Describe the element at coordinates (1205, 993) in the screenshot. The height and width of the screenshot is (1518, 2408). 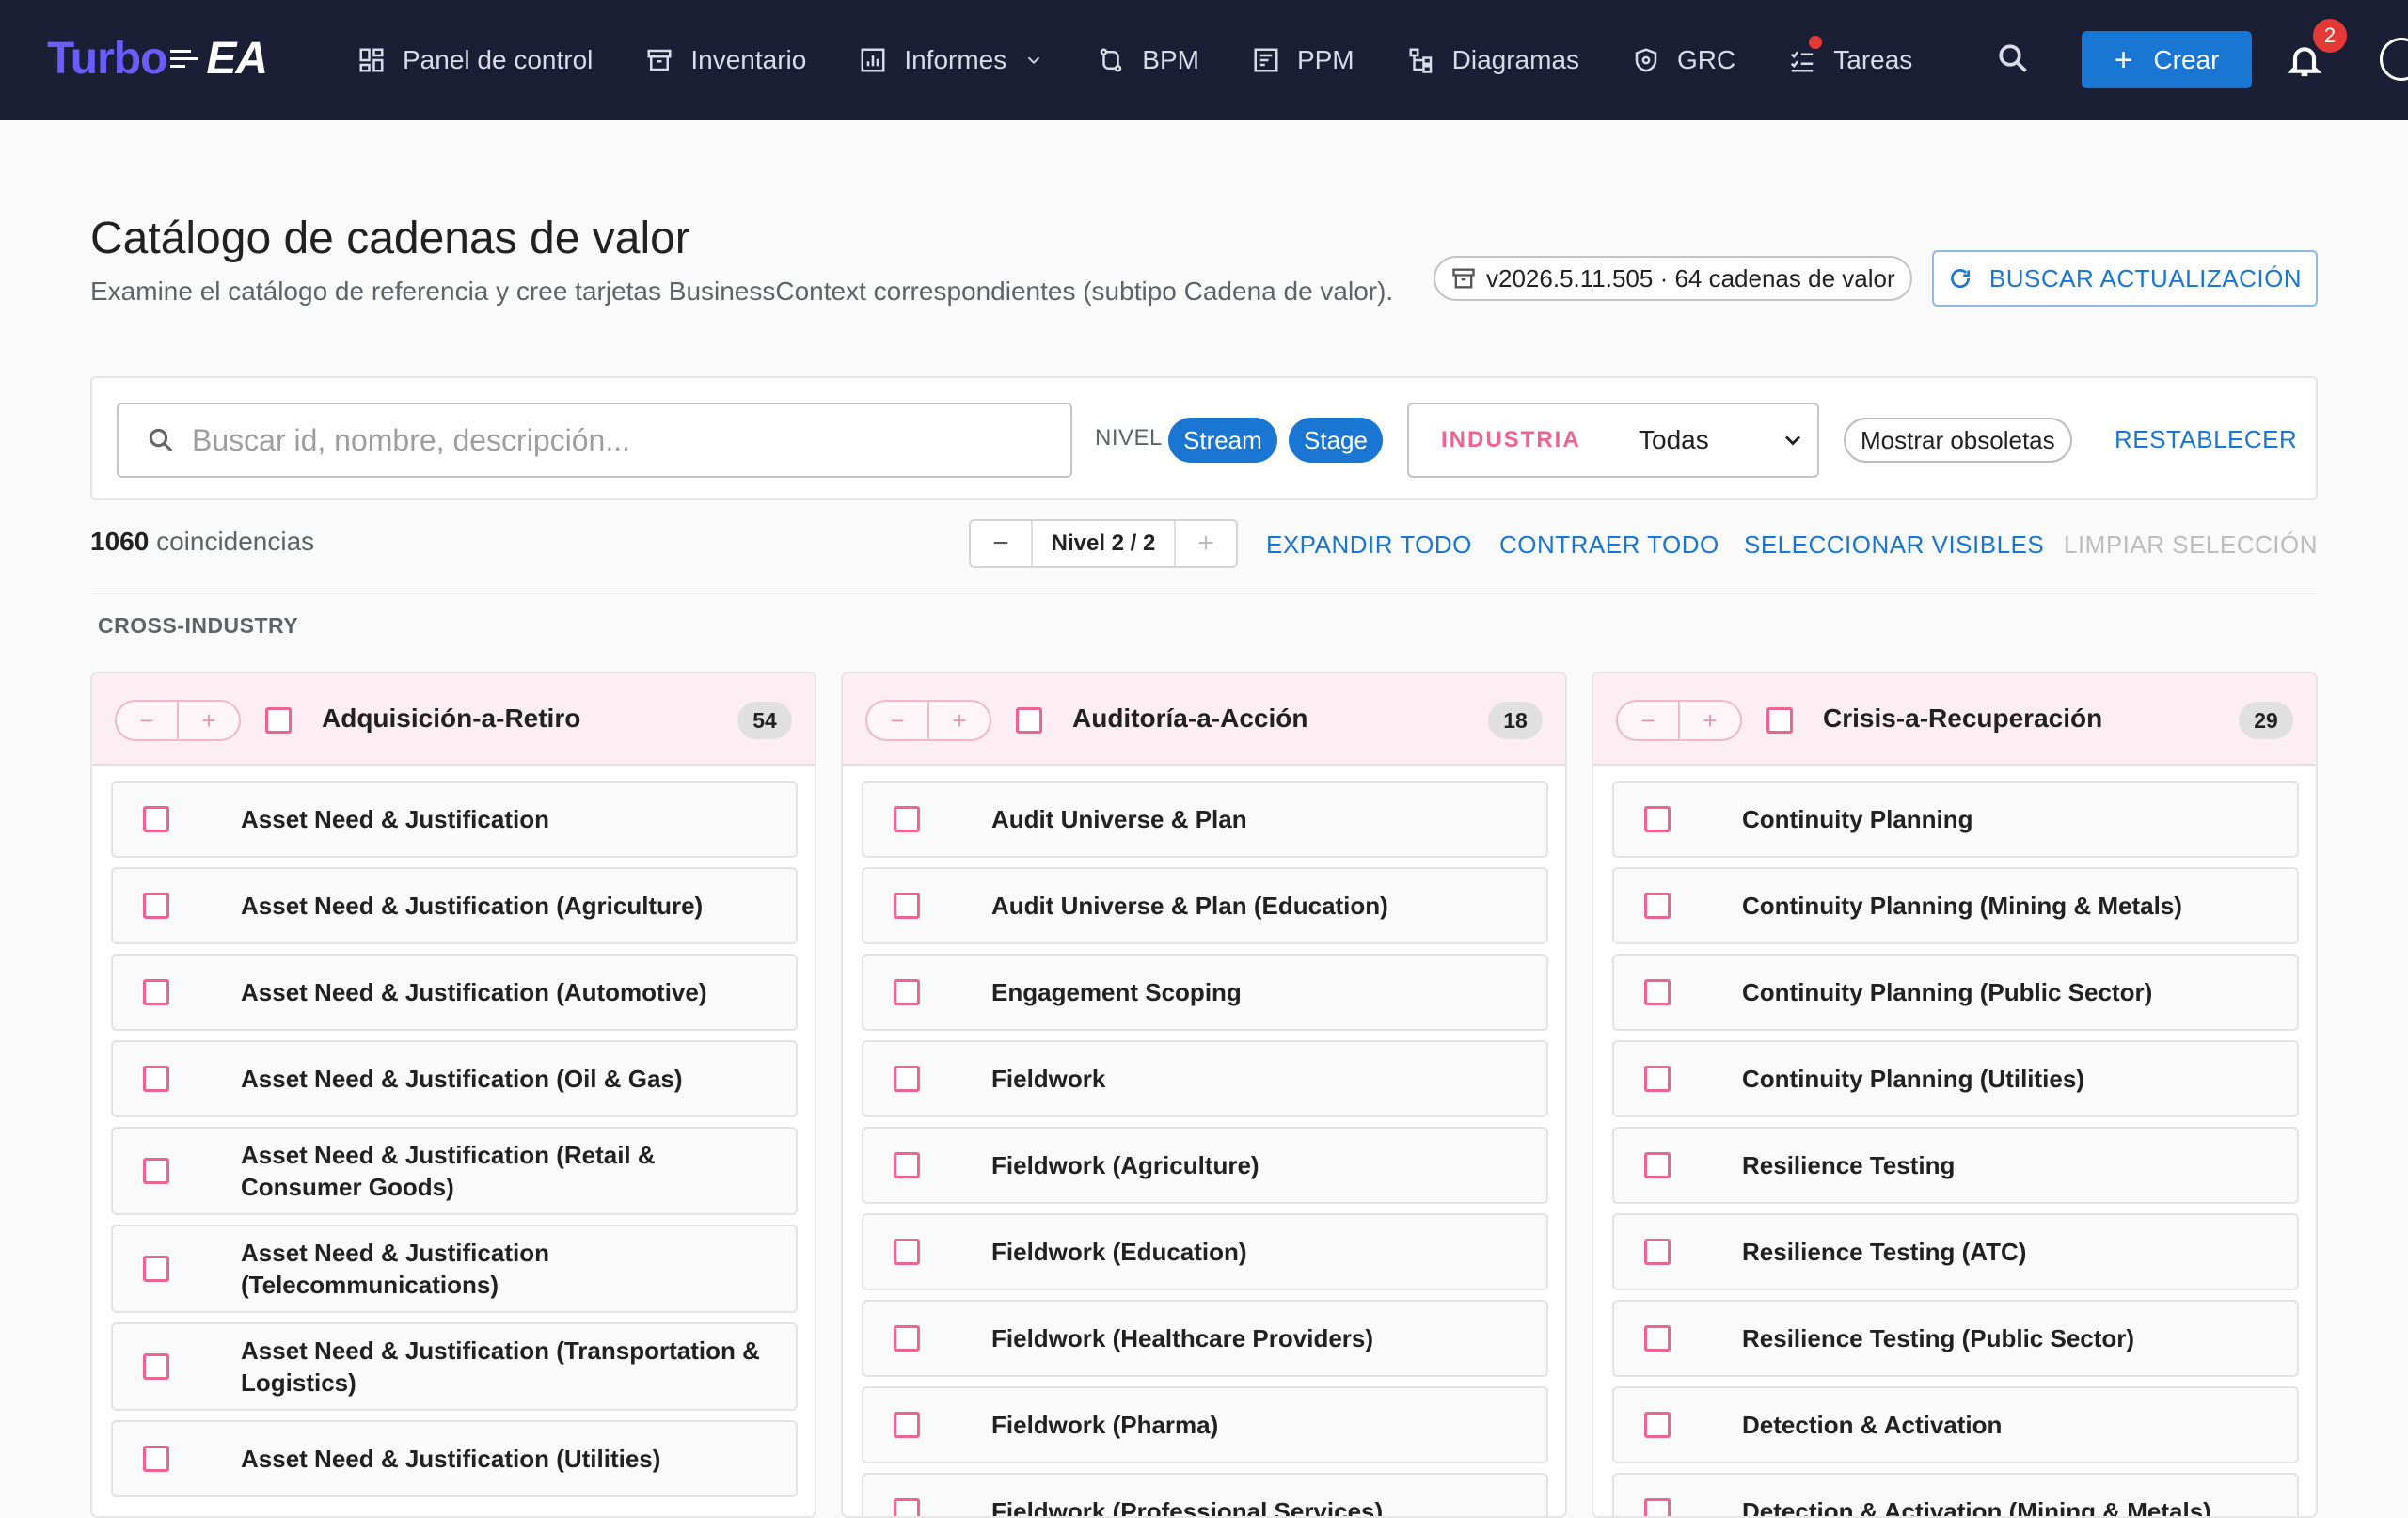
I see `stage-item: Engagement Scoping` at that location.